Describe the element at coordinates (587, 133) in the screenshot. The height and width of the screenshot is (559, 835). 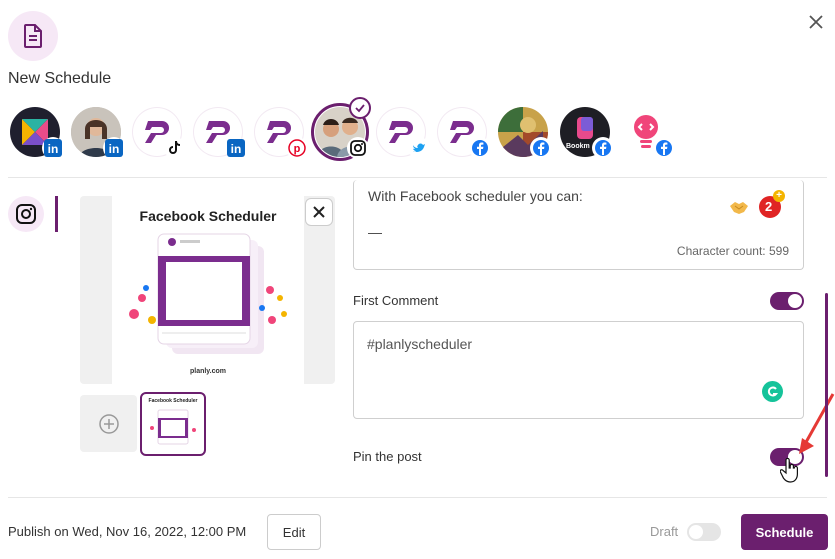
I see `account-avatar: Bookm` at that location.